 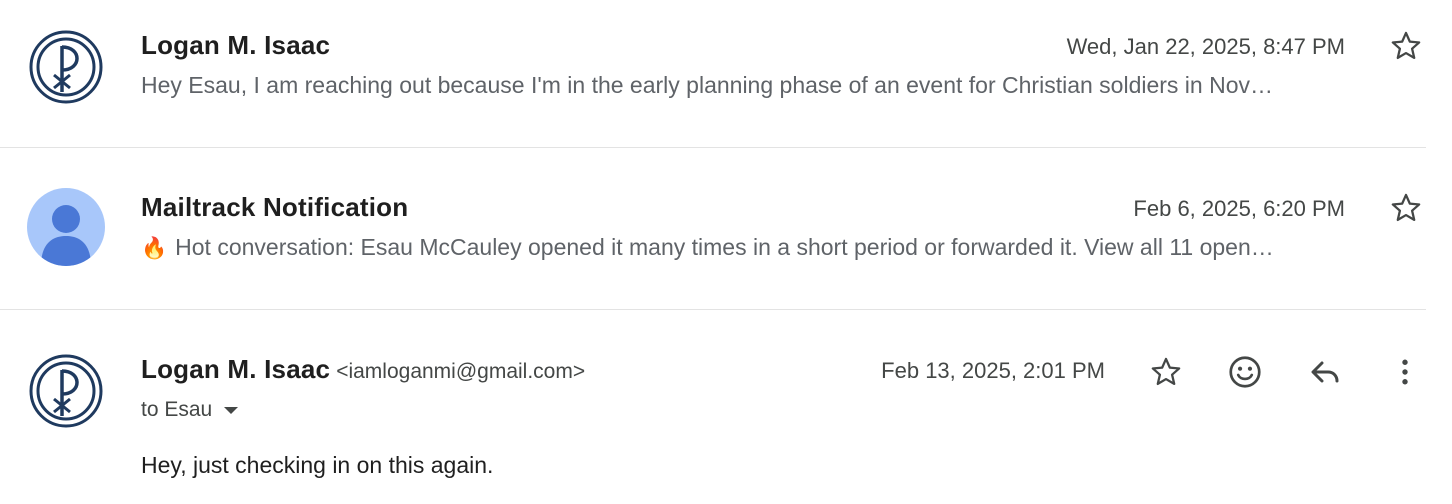 I want to click on message-date: Wed, Jan 22, 2025, 8:47 PM, so click(x=1205, y=46).